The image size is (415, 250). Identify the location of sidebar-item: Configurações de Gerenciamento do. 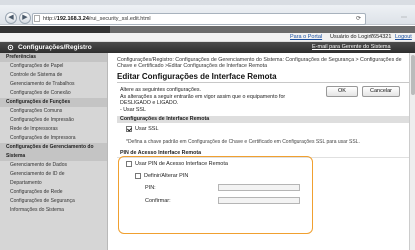
(53, 147).